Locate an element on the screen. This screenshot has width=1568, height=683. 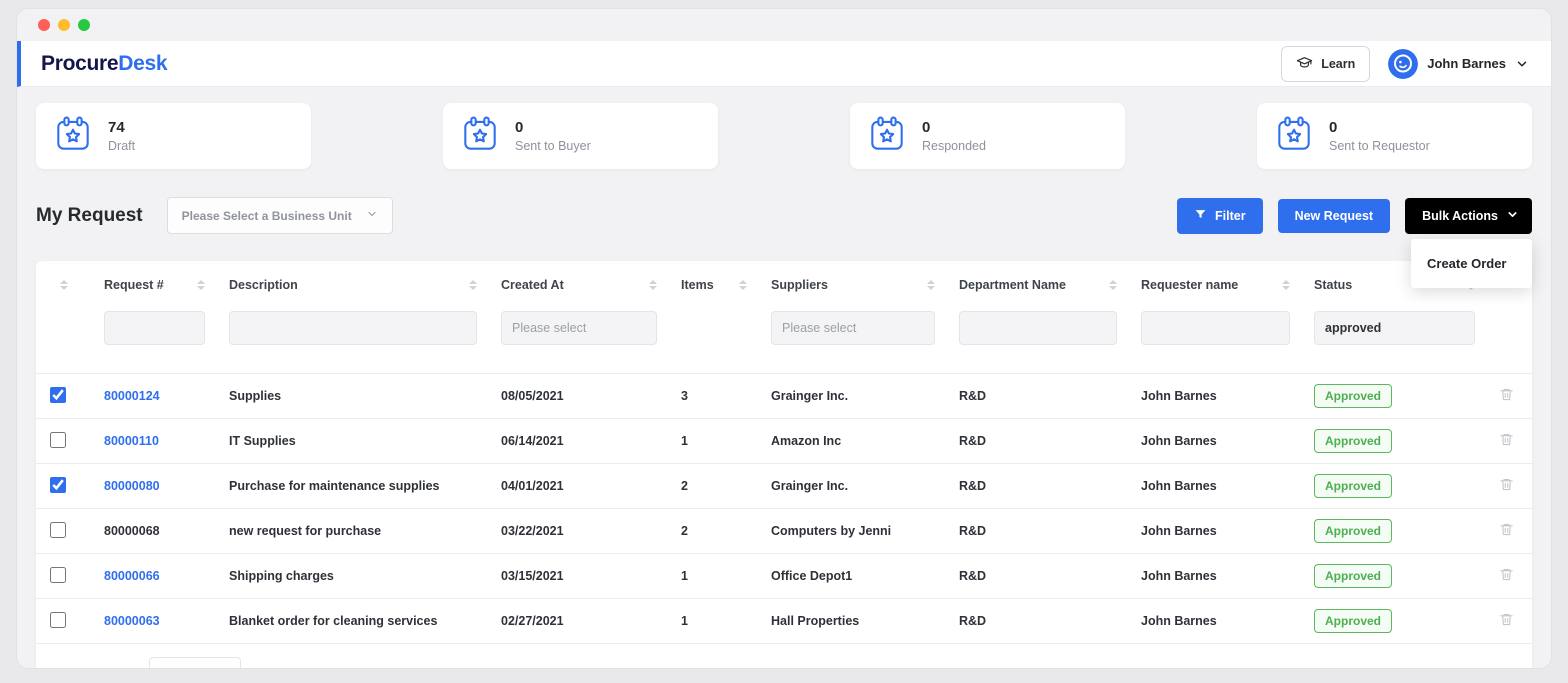
learn-button: Learn is located at coordinates (1326, 63).